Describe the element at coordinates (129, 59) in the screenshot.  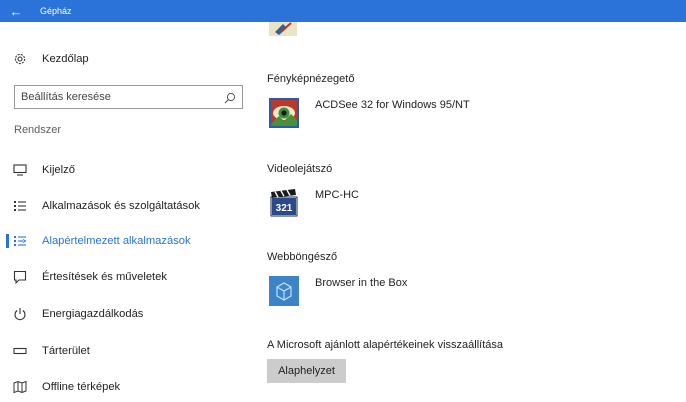
I see `sidebar-item-home: Kezdőlap` at that location.